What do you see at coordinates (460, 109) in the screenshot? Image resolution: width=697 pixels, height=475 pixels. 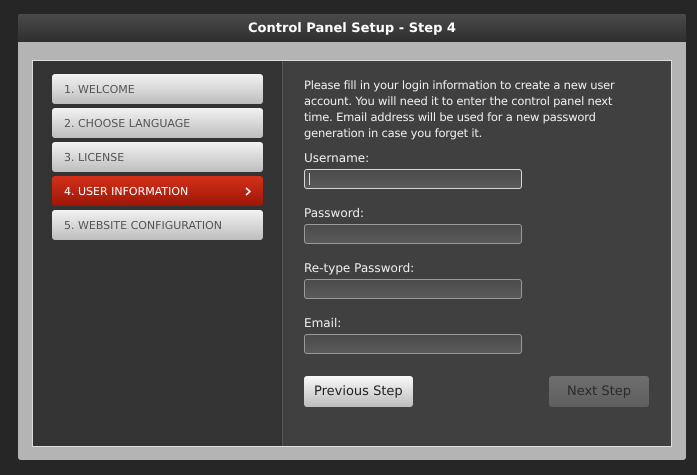 I see `intro-text: Please fill in your login information to create a new user account. You will need it to enter the control panel next time. Email address will be used for a new password generation in case you forget it.` at bounding box center [460, 109].